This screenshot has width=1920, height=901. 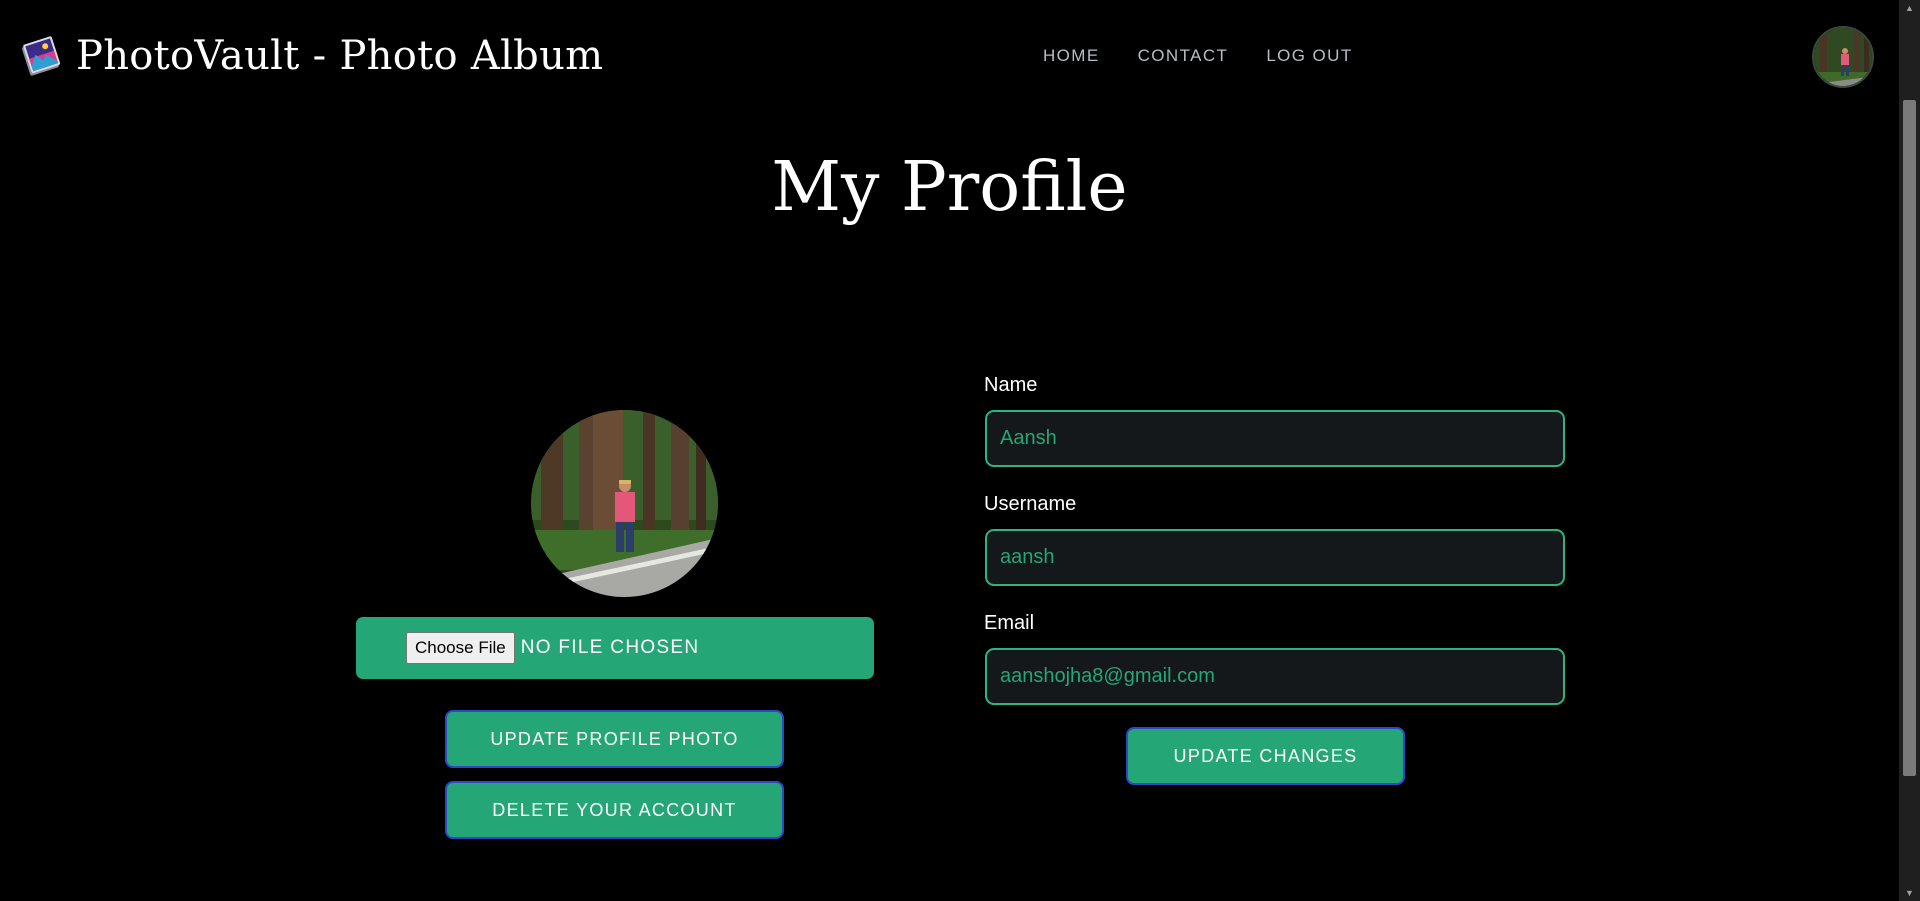 I want to click on page-scrollbar: ▲ ▼, so click(x=1909, y=450).